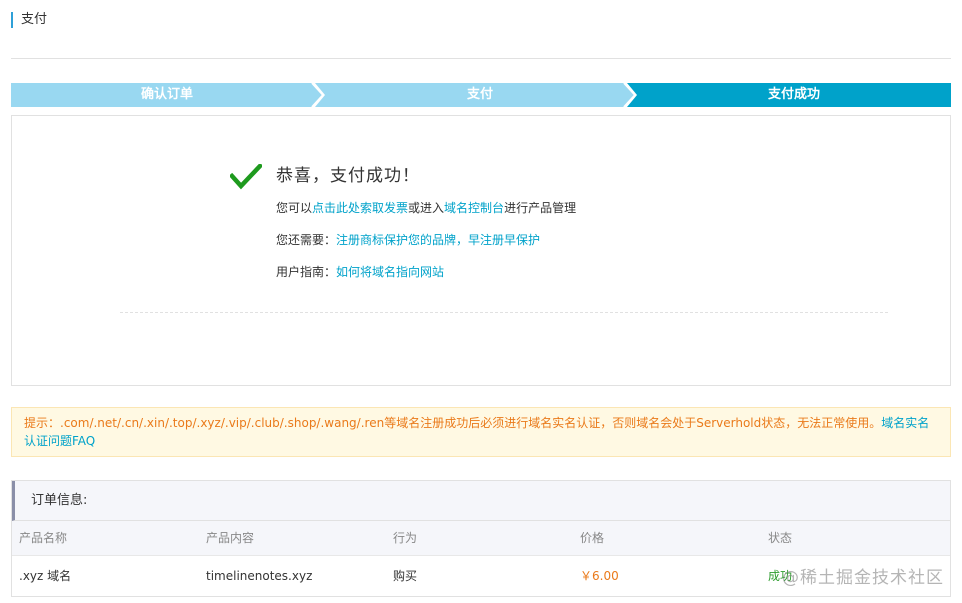  I want to click on check-icon, so click(246, 177).